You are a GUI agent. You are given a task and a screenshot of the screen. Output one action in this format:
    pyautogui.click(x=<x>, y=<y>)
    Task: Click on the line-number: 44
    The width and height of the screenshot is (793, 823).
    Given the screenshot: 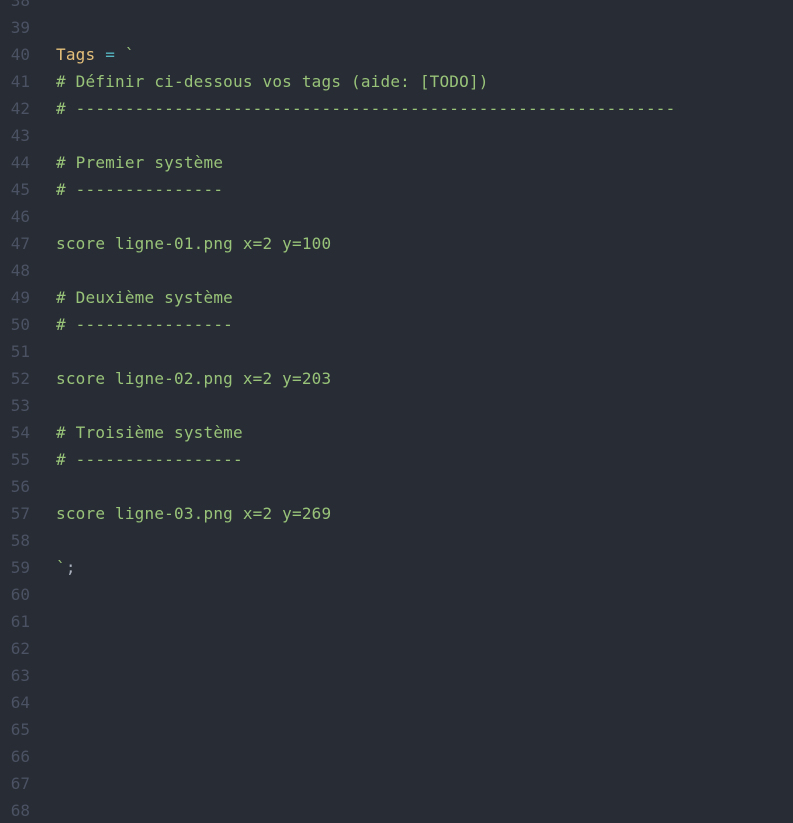 What is the action you would take?
    pyautogui.click(x=20, y=162)
    